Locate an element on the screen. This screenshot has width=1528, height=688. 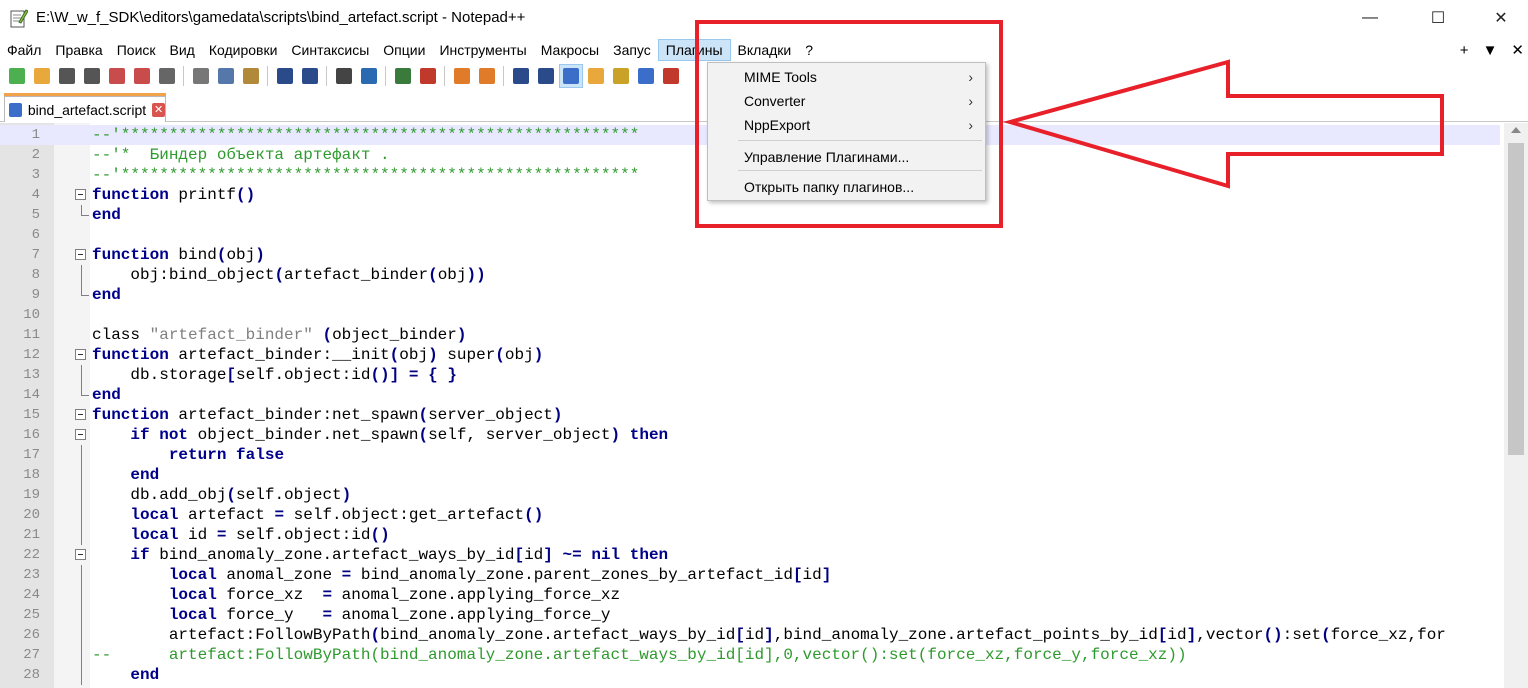
zoom-in-button is located at coordinates (403, 76).